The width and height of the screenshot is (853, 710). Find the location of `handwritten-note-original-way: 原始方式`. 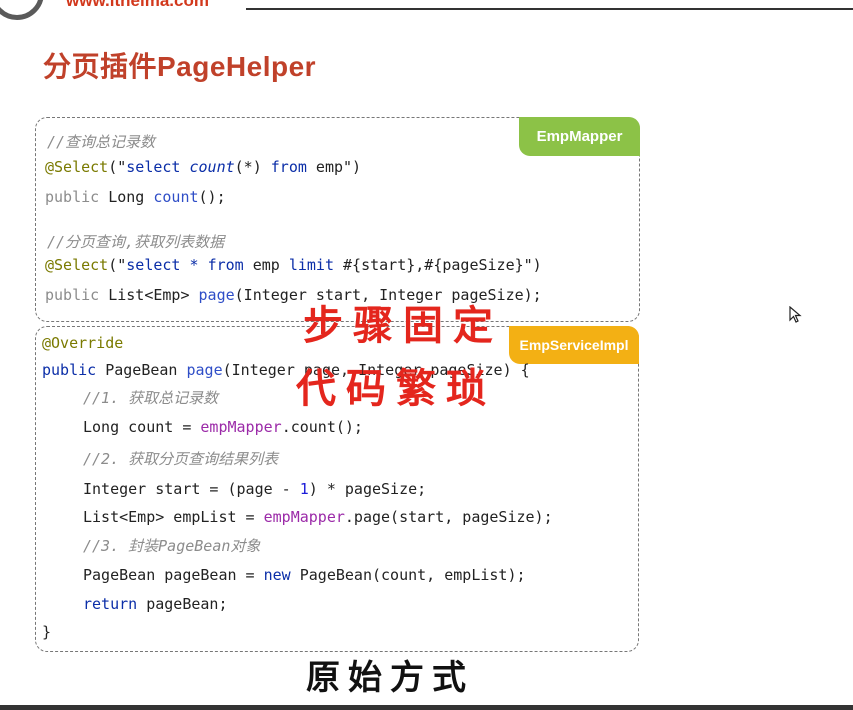

handwritten-note-original-way: 原始方式 is located at coordinates (390, 678).